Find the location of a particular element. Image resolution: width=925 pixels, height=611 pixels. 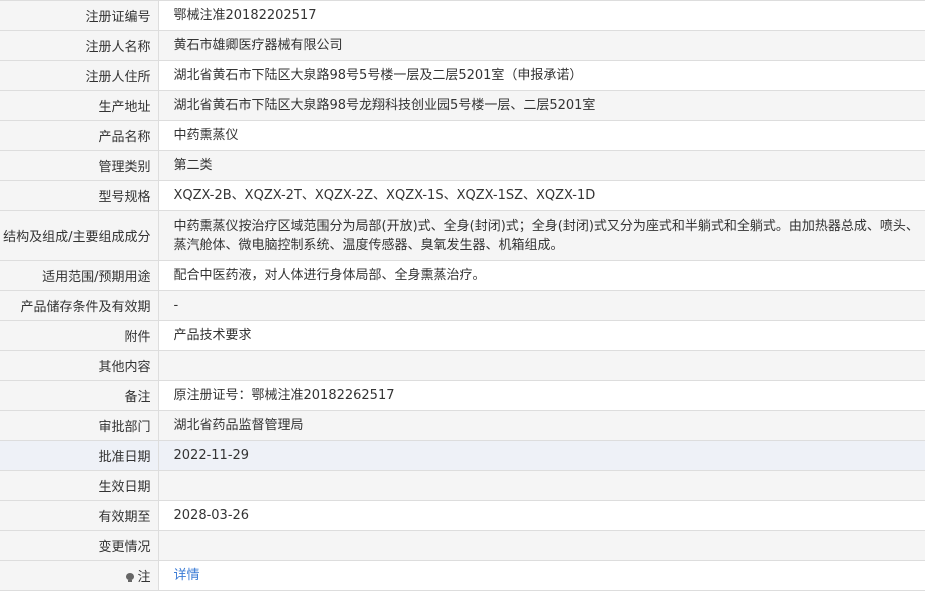

row-value-note: 详情 is located at coordinates (541, 575).